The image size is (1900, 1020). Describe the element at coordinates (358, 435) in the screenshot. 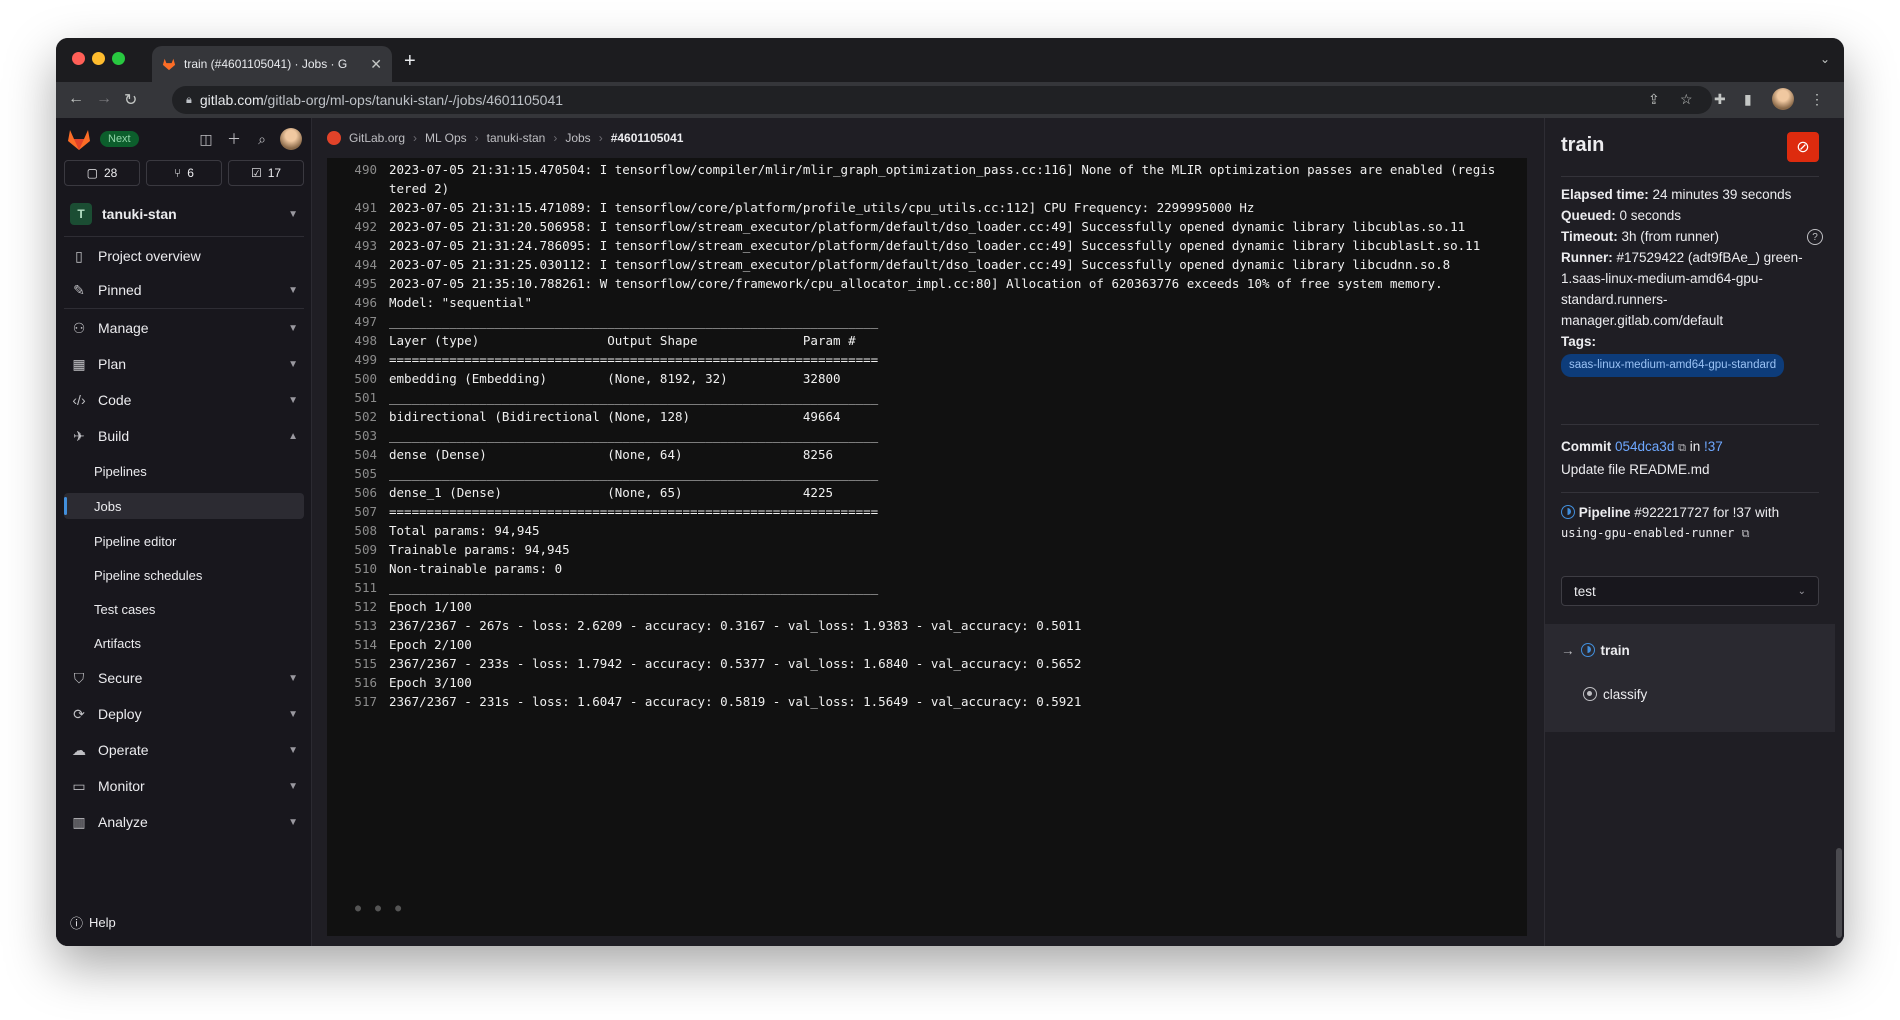

I see `log-line-number: 503` at that location.